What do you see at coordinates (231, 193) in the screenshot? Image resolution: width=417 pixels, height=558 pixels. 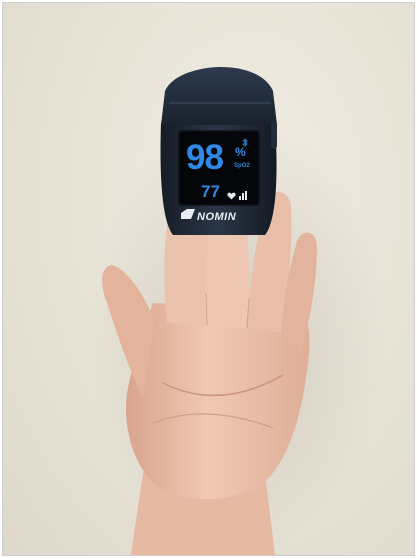 I see `heart-icon` at bounding box center [231, 193].